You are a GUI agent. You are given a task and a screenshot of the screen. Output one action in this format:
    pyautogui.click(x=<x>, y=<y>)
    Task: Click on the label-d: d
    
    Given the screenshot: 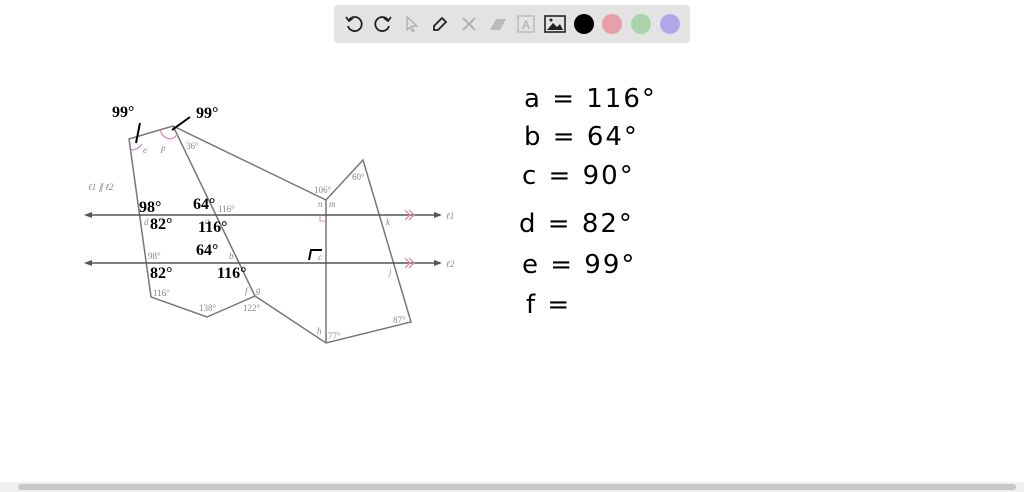 What is the action you would take?
    pyautogui.click(x=146, y=222)
    